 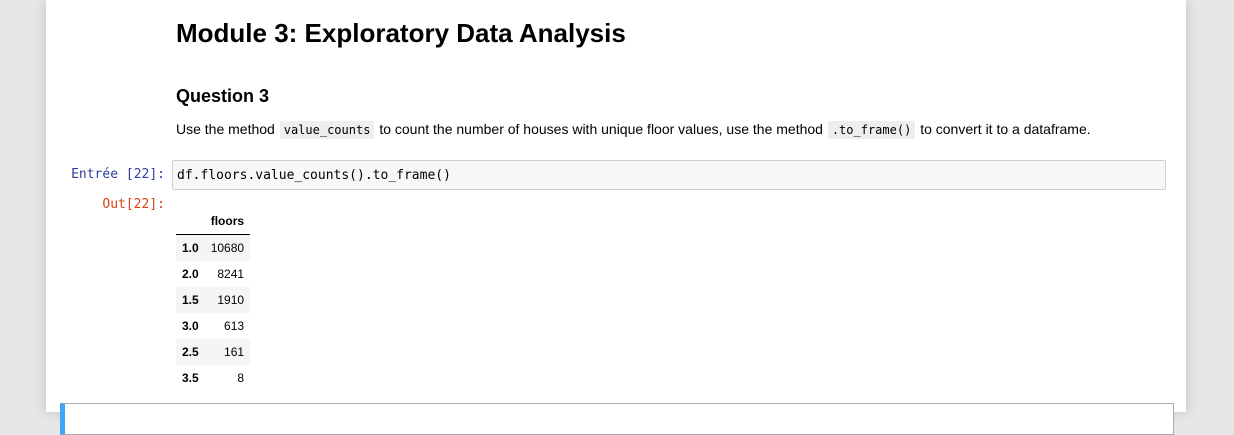 I want to click on row-value: 10680, so click(x=227, y=248).